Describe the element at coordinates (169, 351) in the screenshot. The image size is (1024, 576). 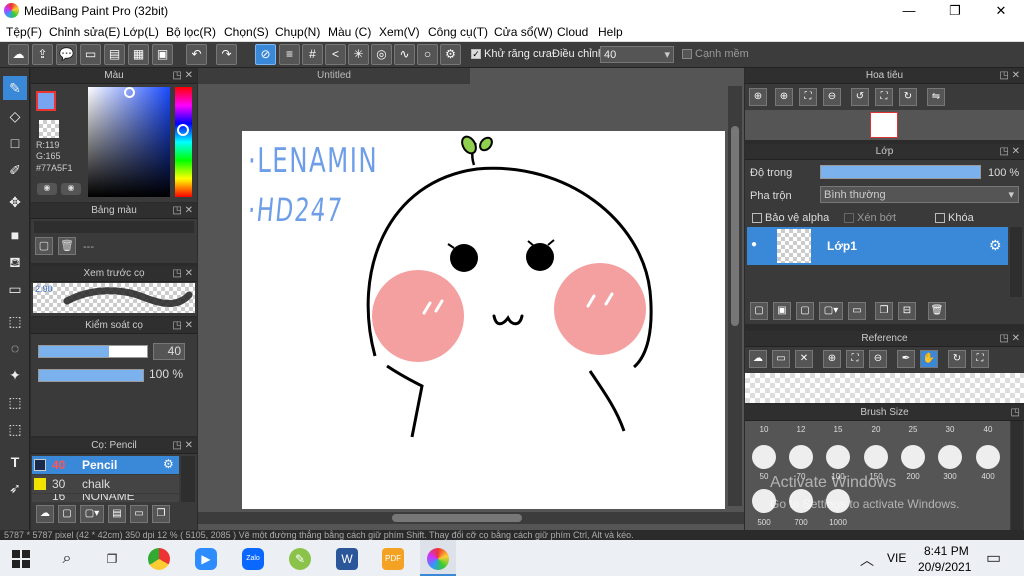
I see `brush-size-value: 40` at that location.